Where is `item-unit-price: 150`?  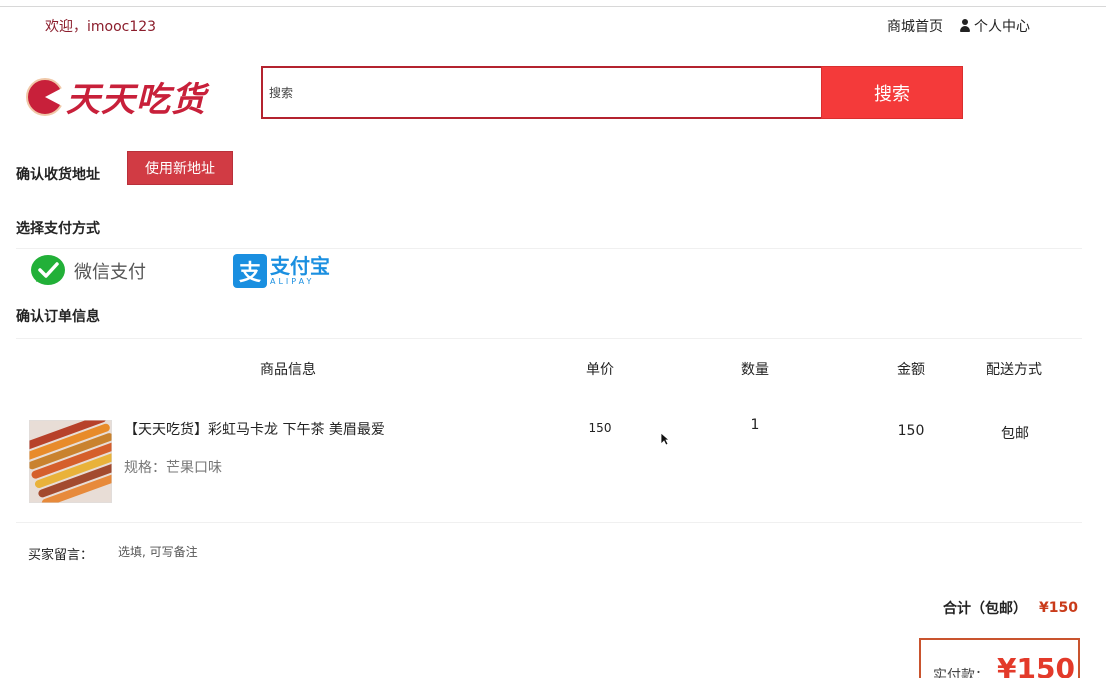
item-unit-price: 150 is located at coordinates (600, 428).